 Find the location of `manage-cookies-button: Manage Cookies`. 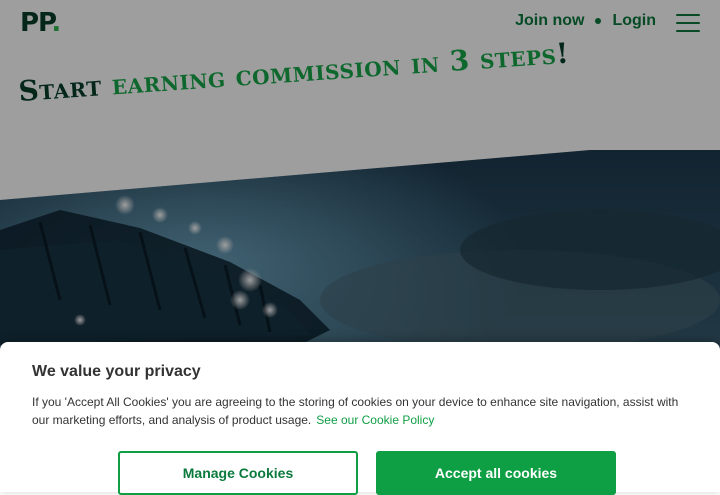

manage-cookies-button: Manage Cookies is located at coordinates (238, 473).